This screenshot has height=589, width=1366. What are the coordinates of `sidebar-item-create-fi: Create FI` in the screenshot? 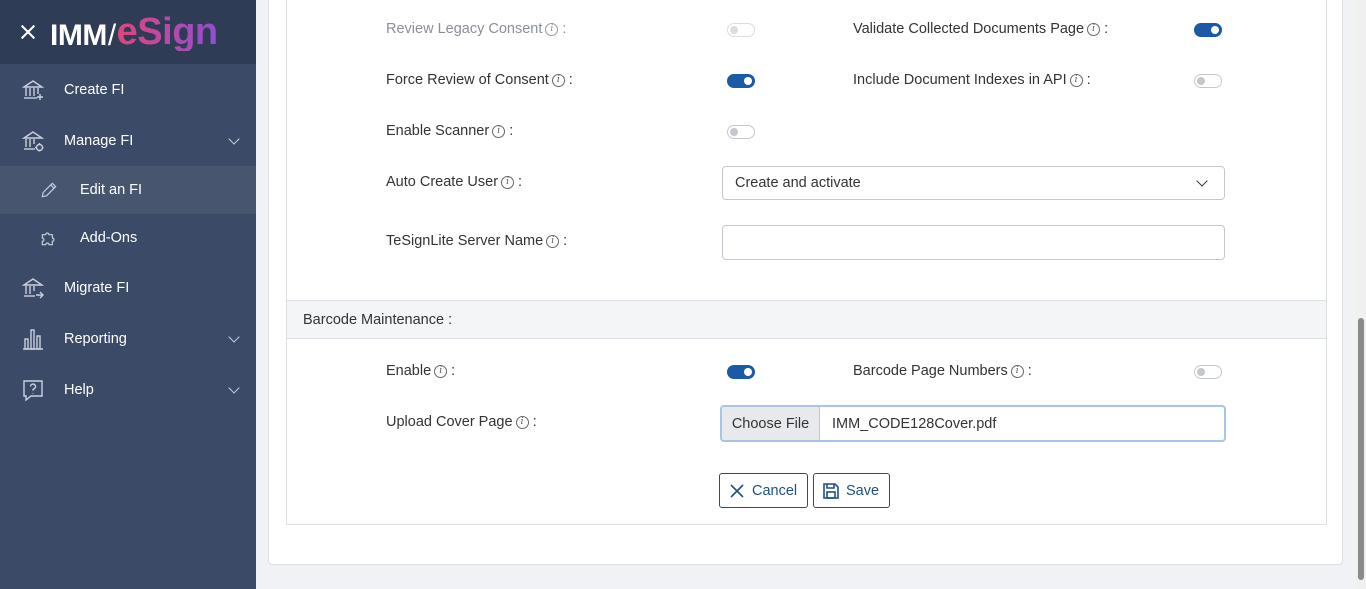 It's located at (128, 89).